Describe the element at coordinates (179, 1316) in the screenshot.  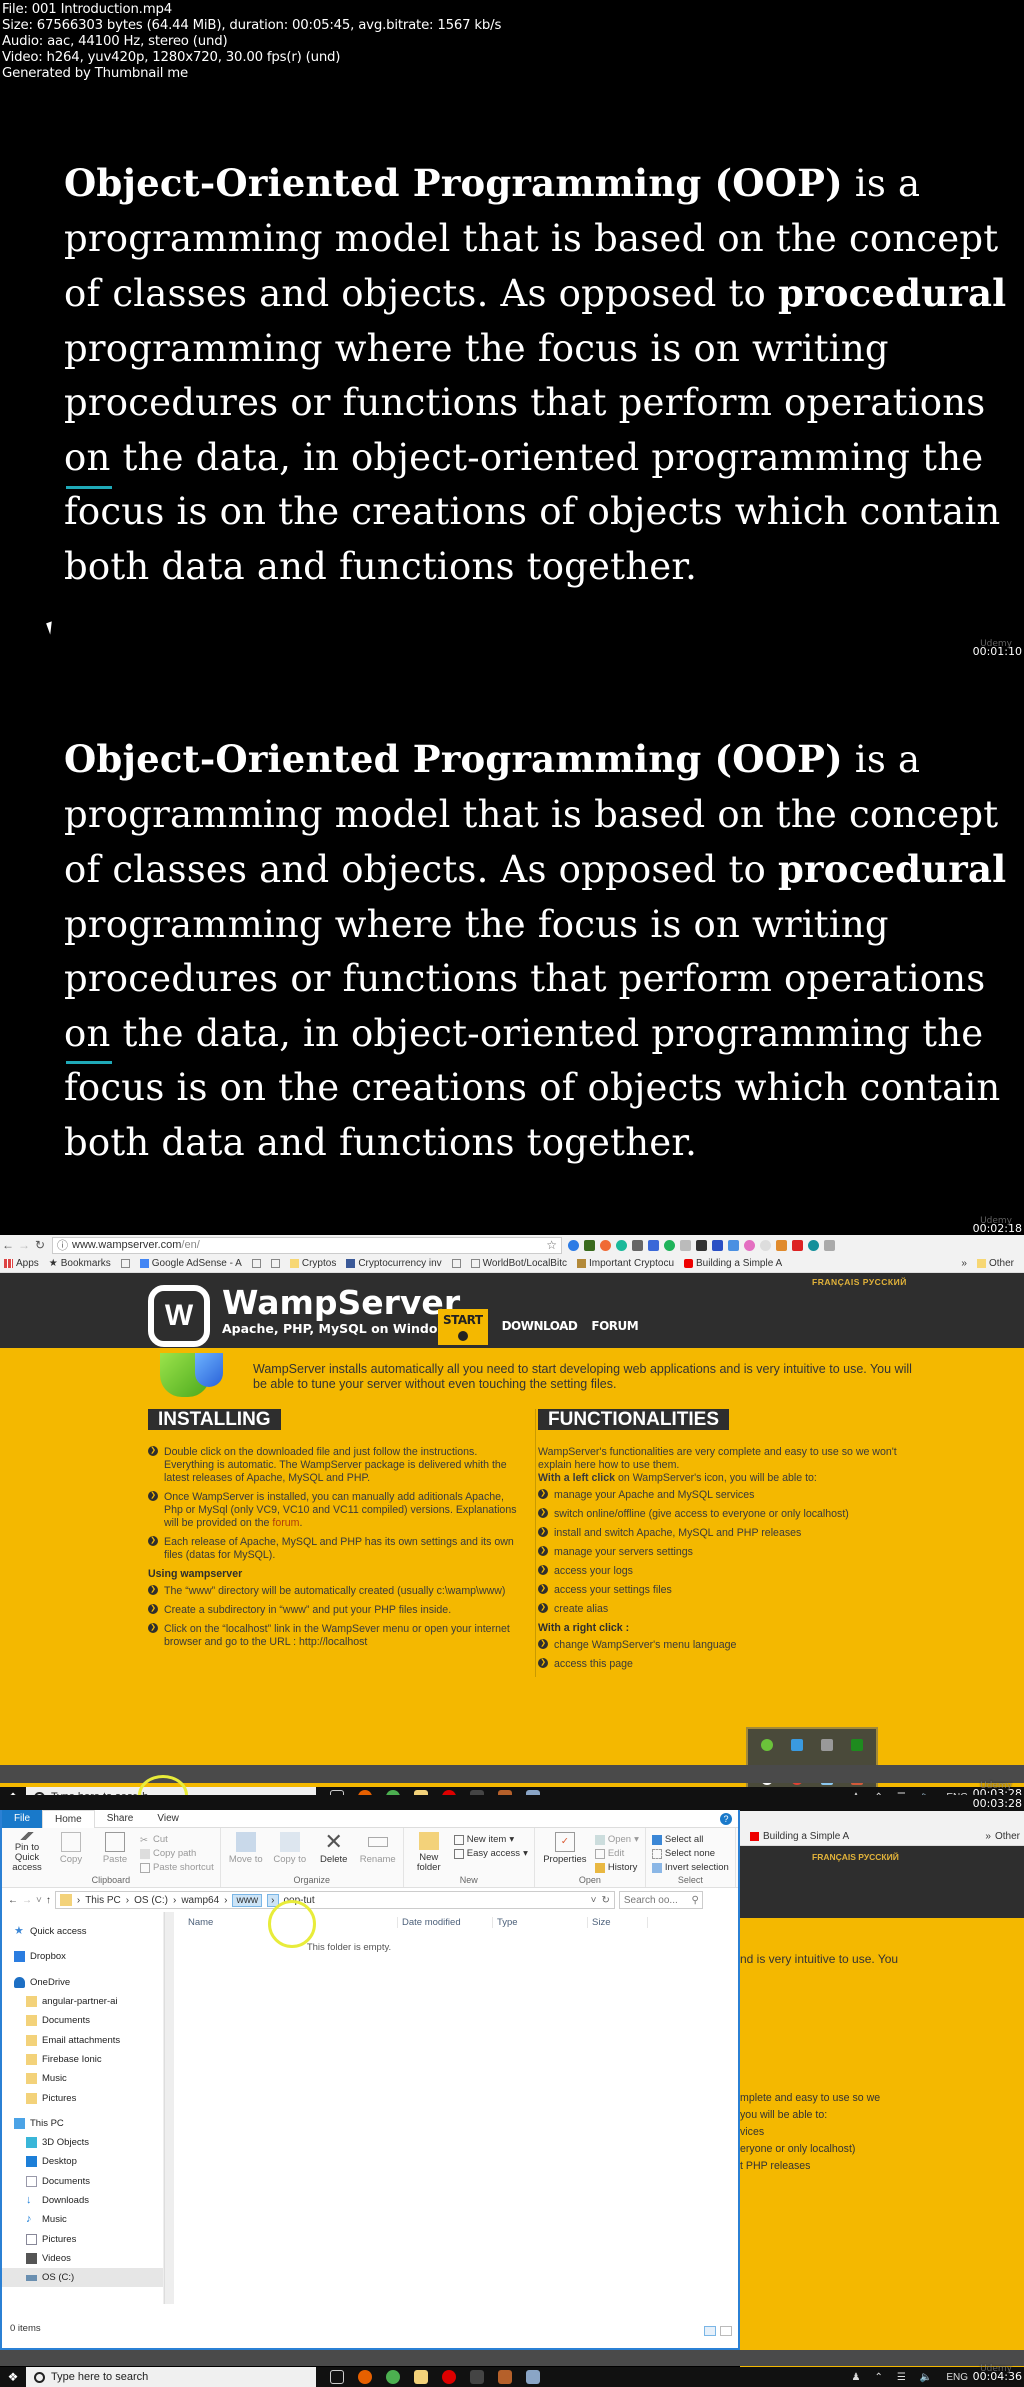
I see `wamp-logo-icon: W` at that location.